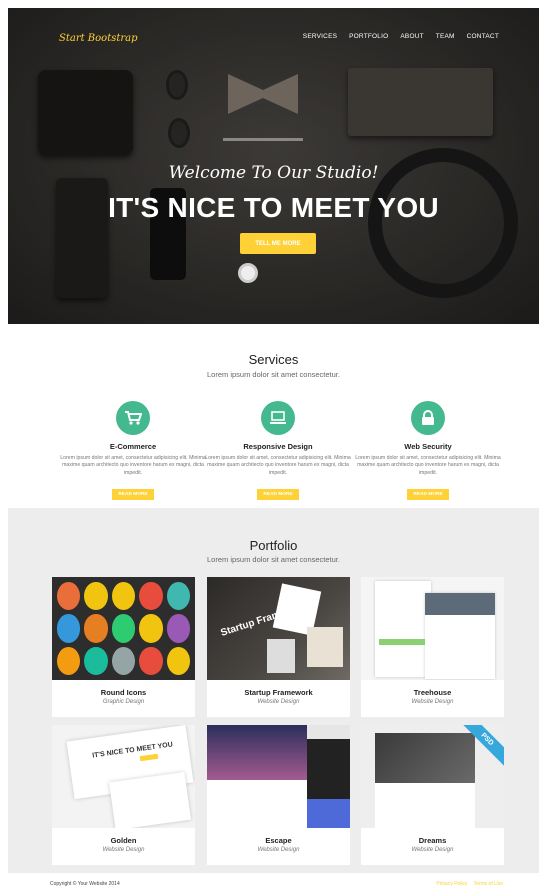 This screenshot has width=539, height=895. Describe the element at coordinates (248, 273) in the screenshot. I see `watch-image` at that location.